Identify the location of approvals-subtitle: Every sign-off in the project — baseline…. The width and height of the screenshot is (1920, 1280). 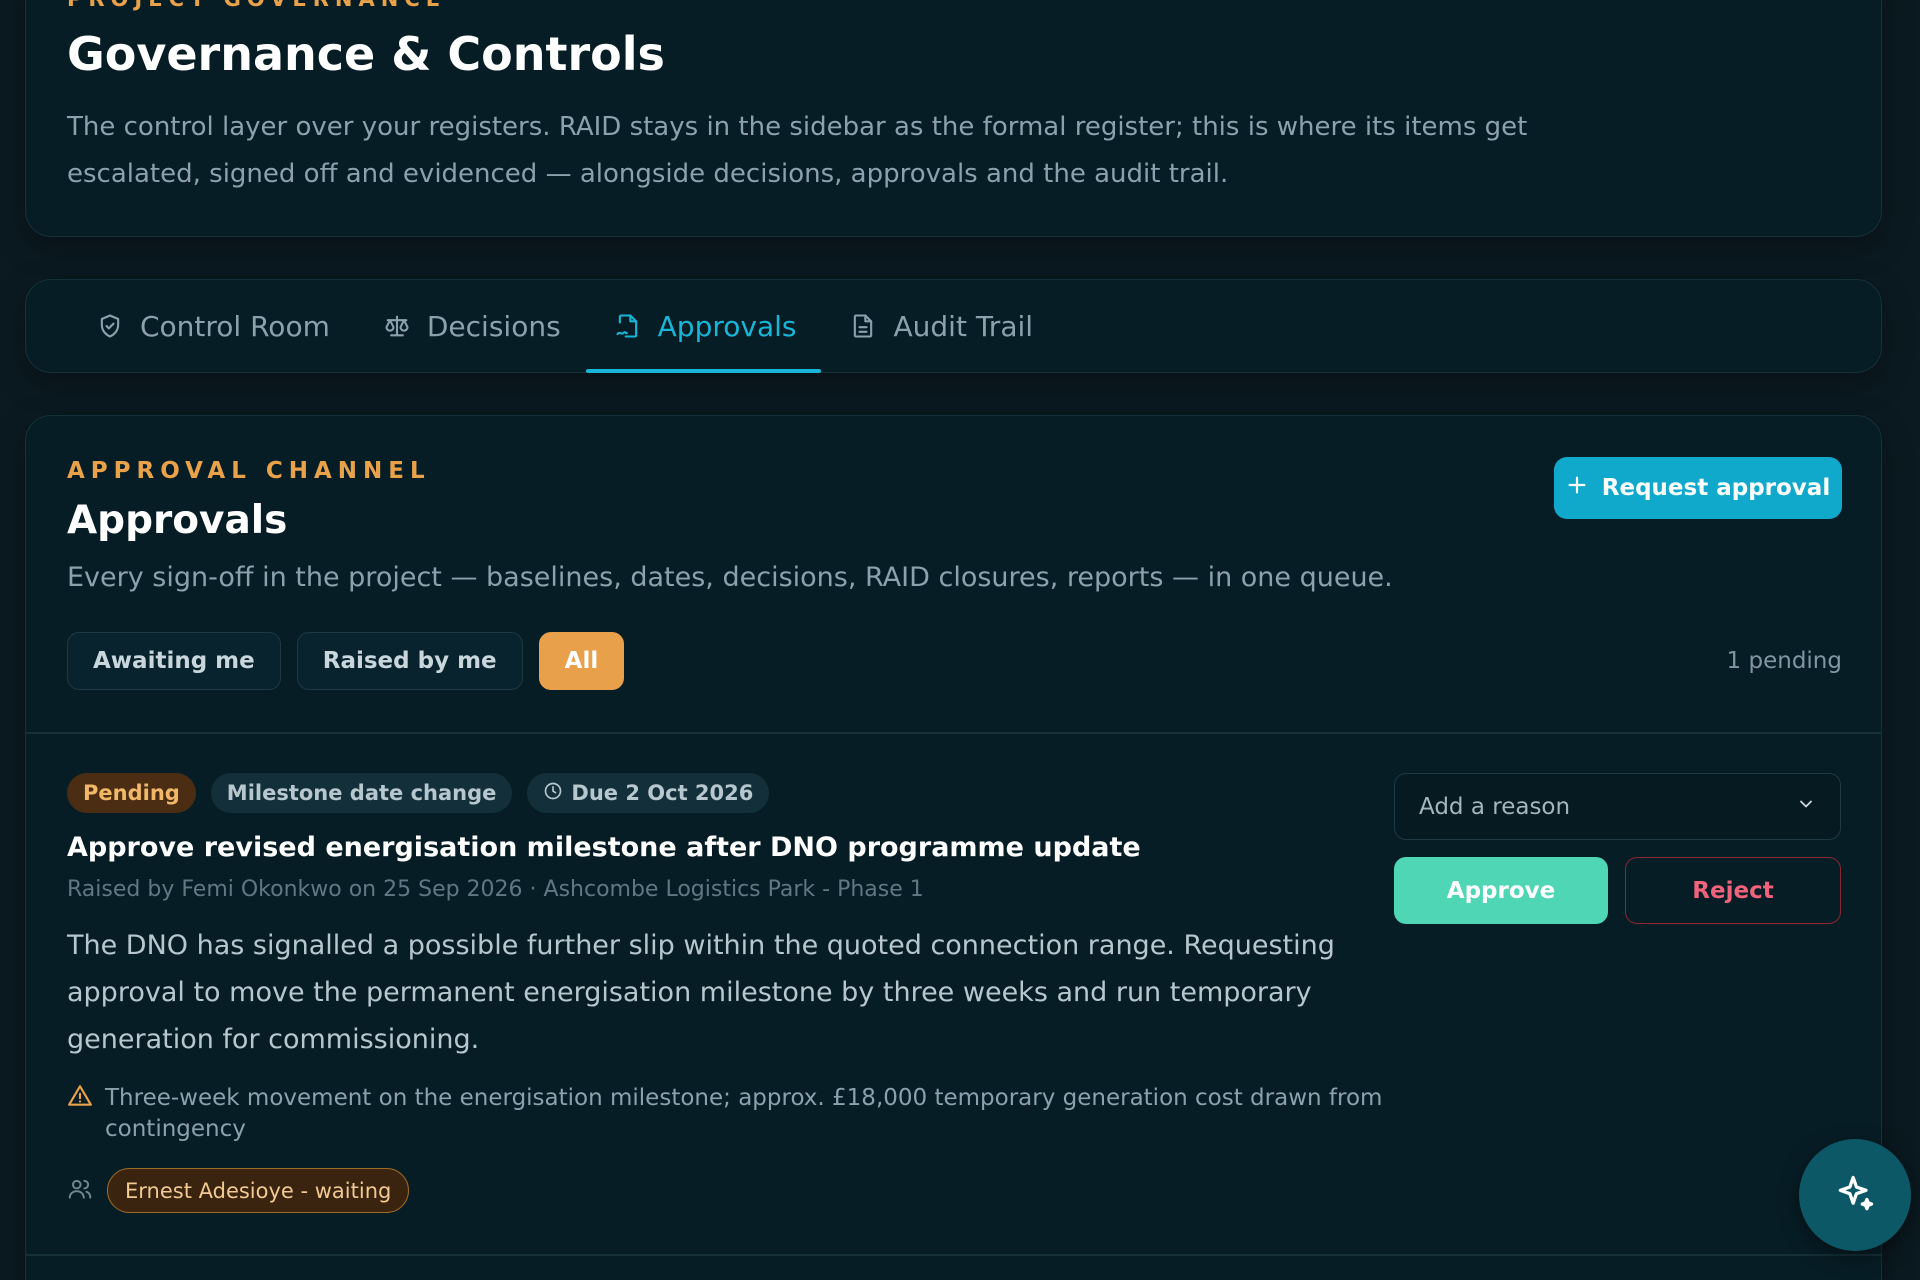
(730, 577).